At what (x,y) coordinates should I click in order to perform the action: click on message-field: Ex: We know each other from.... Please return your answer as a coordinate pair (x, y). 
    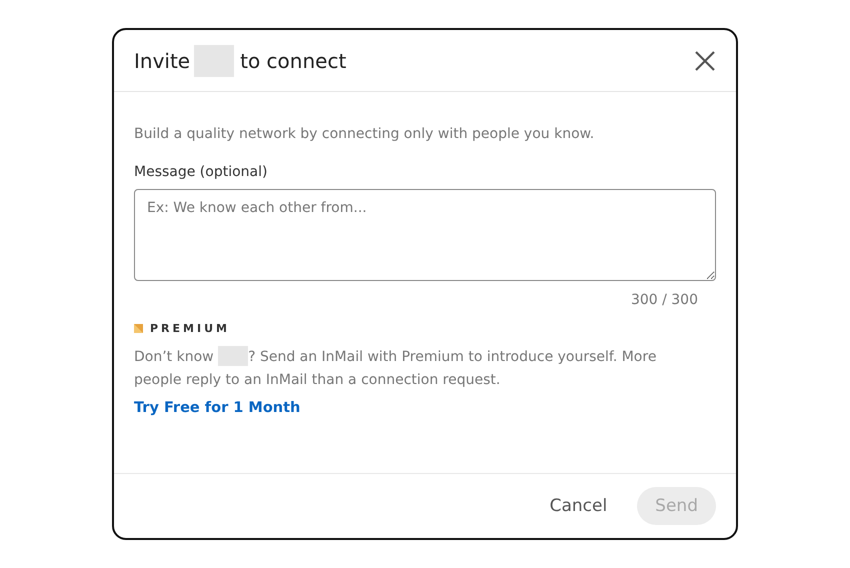
    Looking at the image, I should click on (425, 235).